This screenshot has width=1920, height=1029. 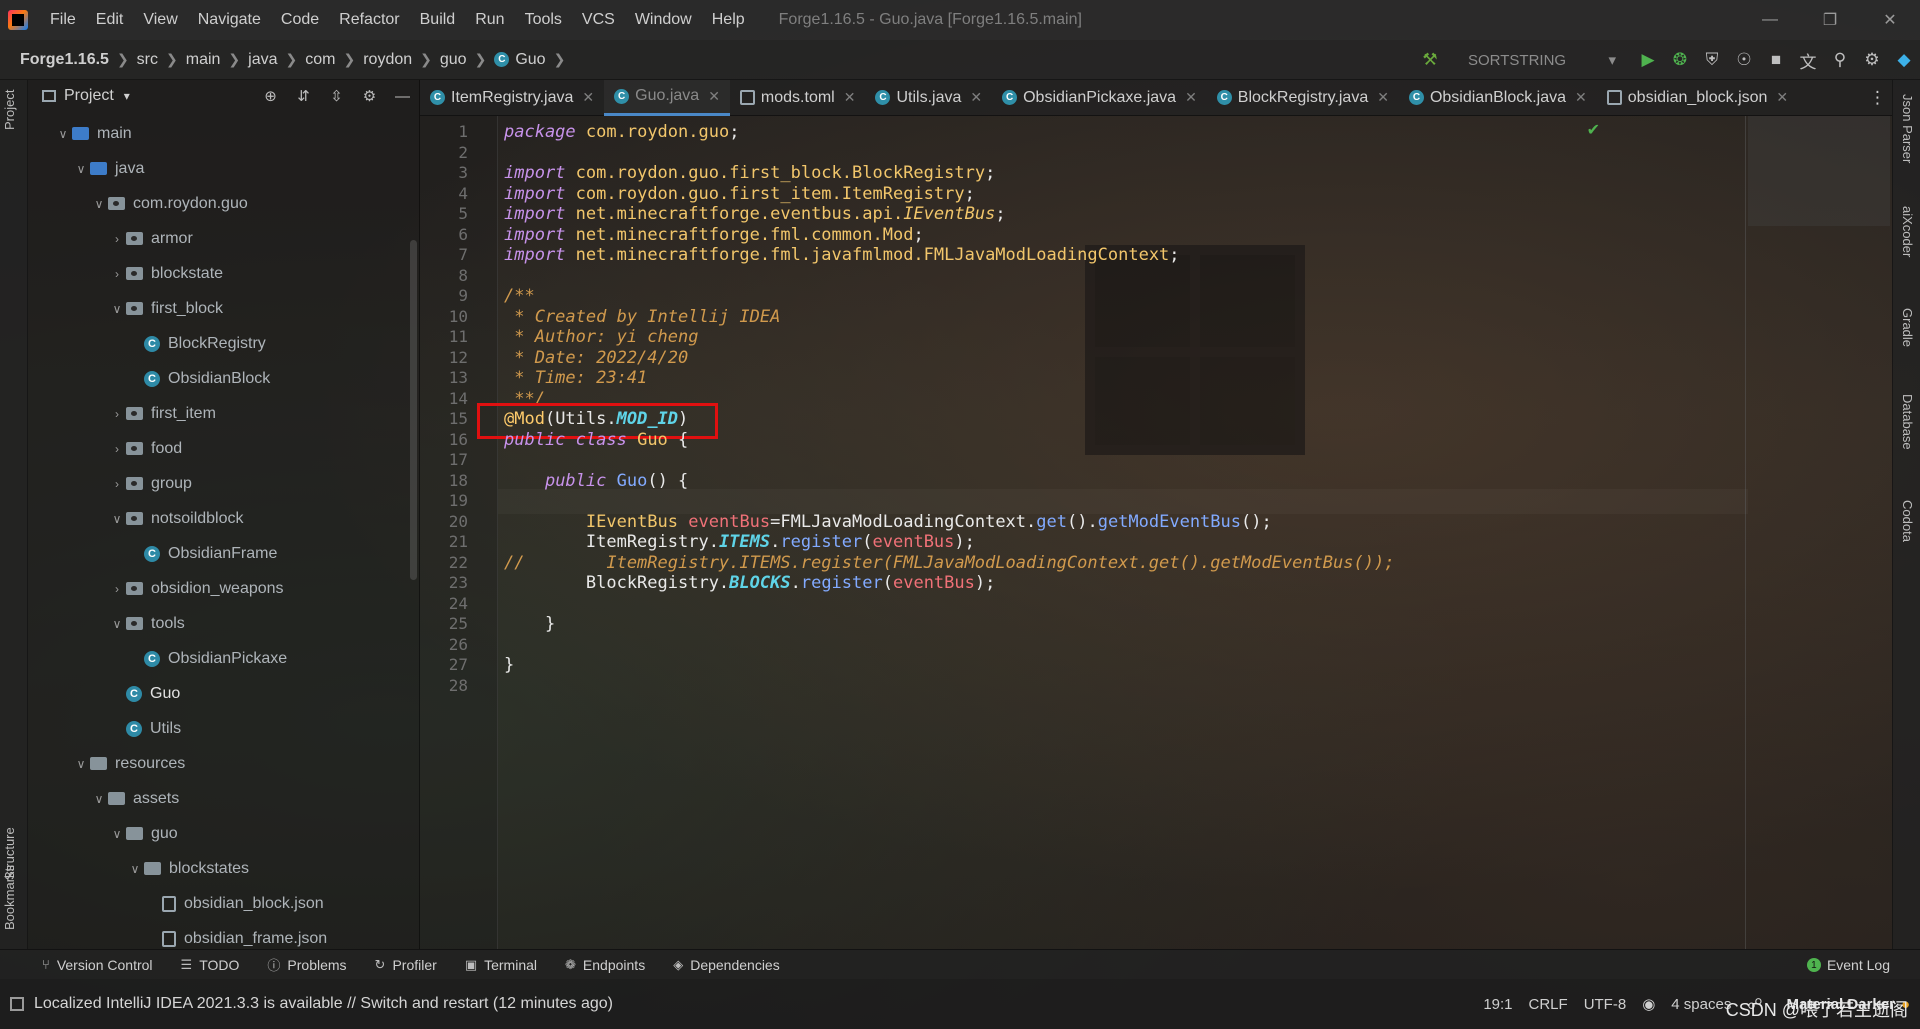 I want to click on tree-folder-item: ∨ resources, so click(x=224, y=763).